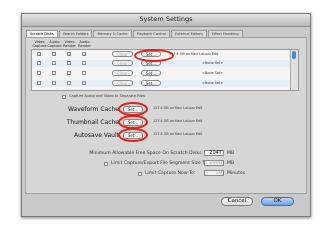 The width and height of the screenshot is (334, 240). What do you see at coordinates (42, 33) in the screenshot?
I see `tab-scratch-disks: Scratch Disks` at bounding box center [42, 33].